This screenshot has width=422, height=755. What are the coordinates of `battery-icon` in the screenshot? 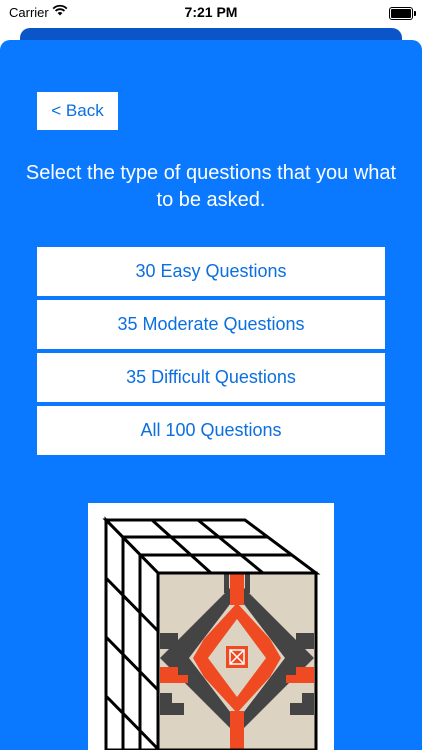 It's located at (402, 13).